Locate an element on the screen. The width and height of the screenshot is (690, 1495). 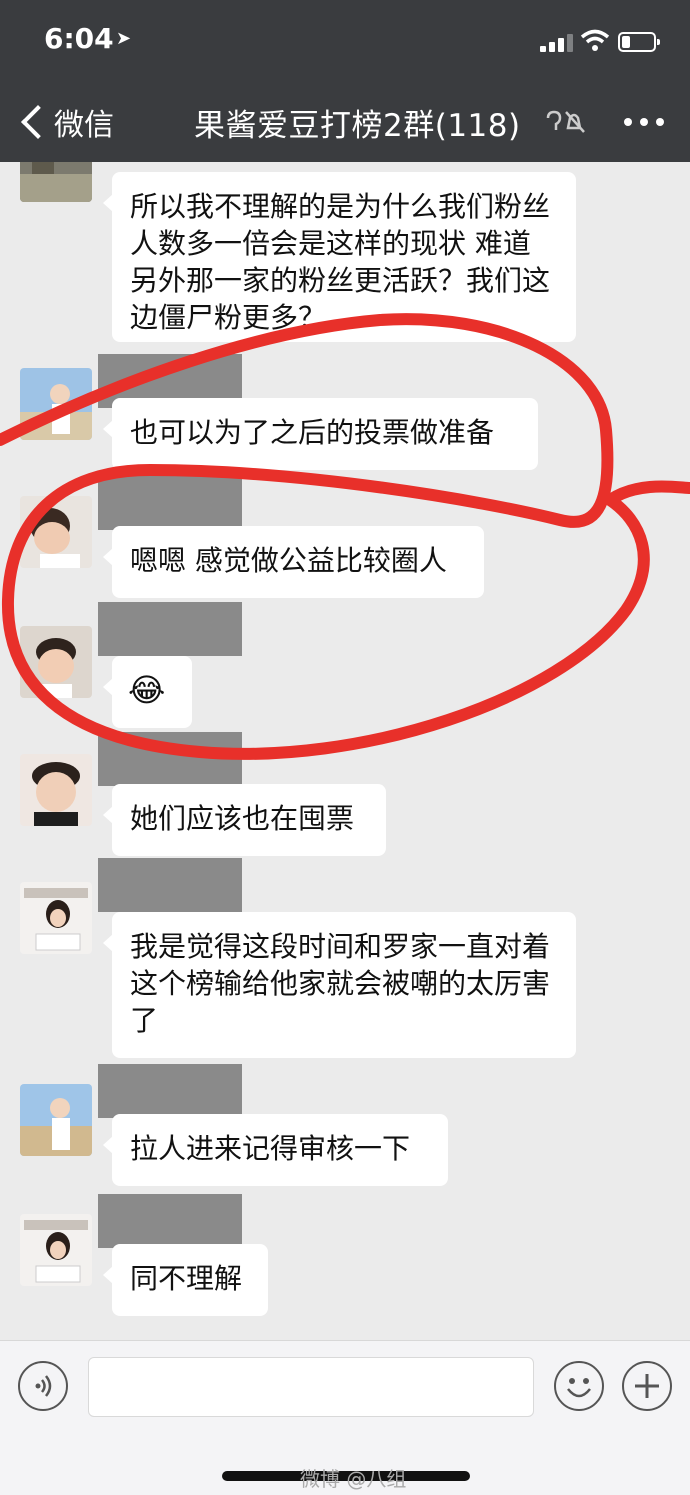
add-attachment-button is located at coordinates (647, 1386).